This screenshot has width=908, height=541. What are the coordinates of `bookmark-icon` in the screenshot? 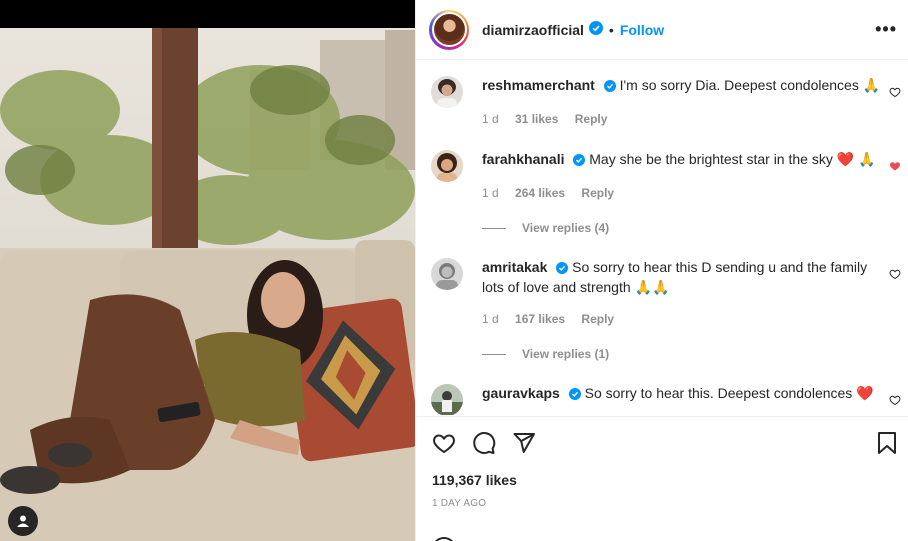 It's located at (887, 444).